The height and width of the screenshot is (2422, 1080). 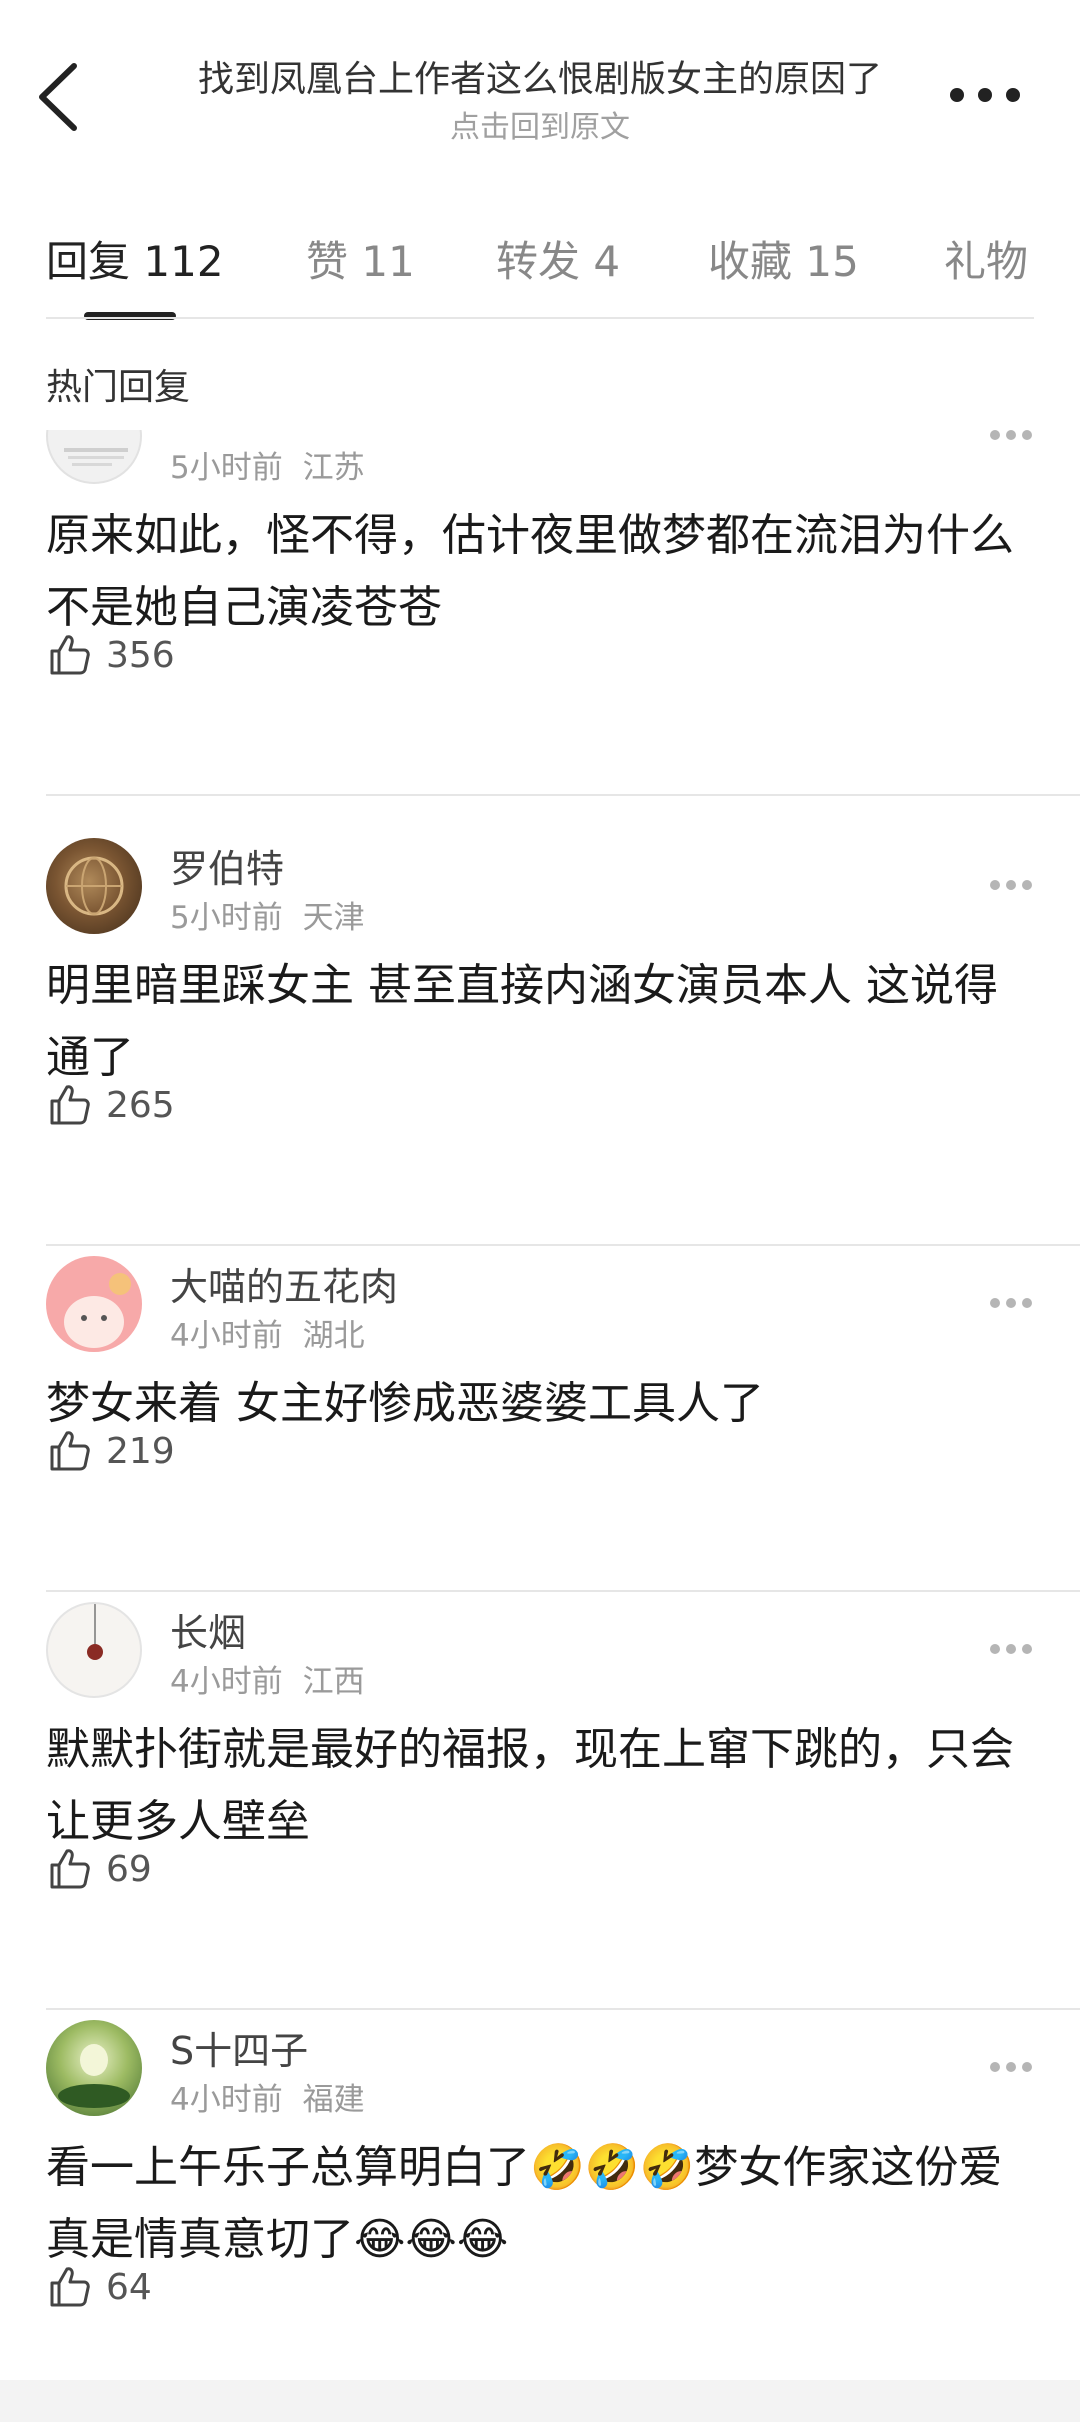 What do you see at coordinates (129, 1869) in the screenshot?
I see `like-count: 69` at bounding box center [129, 1869].